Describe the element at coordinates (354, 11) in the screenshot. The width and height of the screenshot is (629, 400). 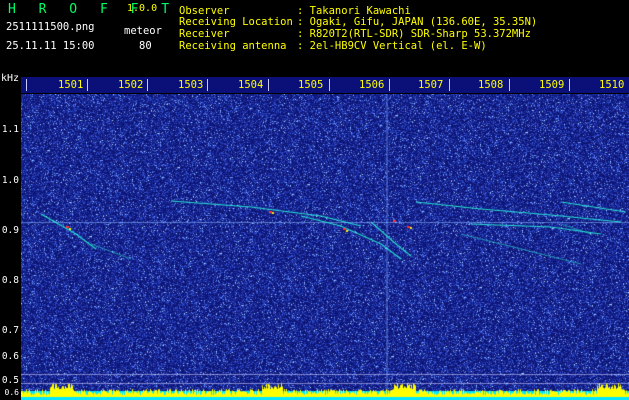
I see `observer-value: : Takanori Kawachi` at that location.